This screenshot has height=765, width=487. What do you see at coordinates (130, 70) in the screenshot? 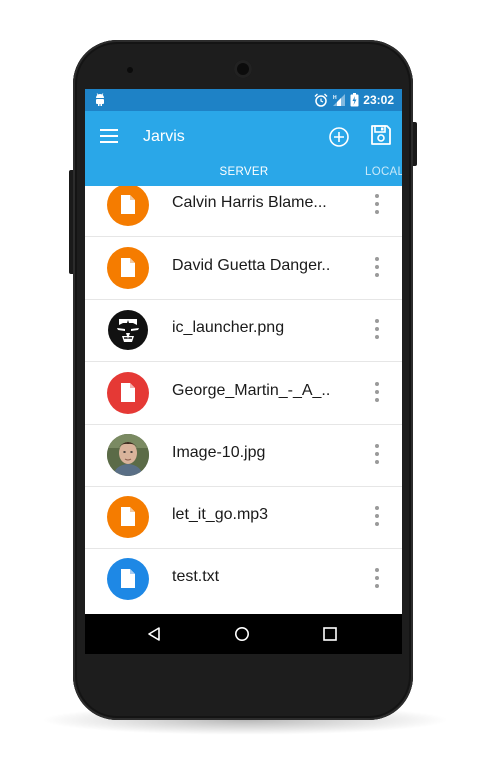
I see `sensor-dot` at bounding box center [130, 70].